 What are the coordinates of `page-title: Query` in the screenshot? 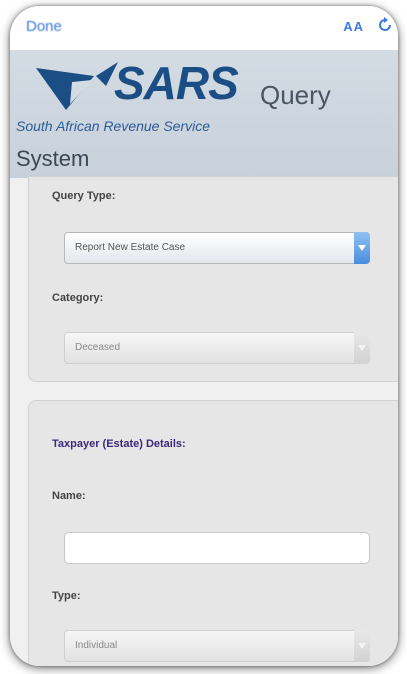 It's located at (295, 95).